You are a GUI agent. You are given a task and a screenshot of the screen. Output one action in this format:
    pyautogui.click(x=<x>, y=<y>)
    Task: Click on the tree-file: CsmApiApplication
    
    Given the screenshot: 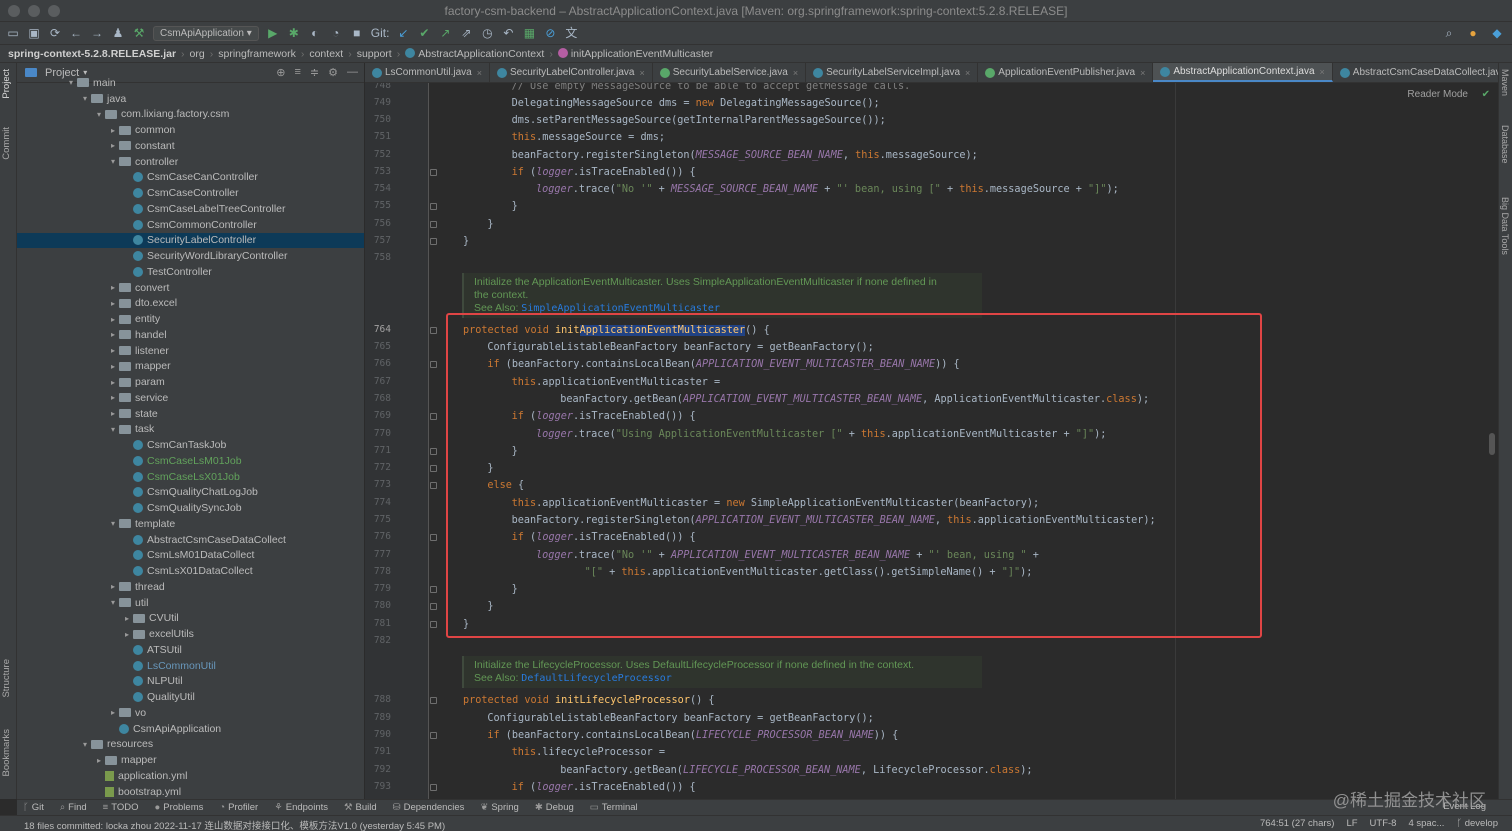 What is the action you would take?
    pyautogui.click(x=190, y=729)
    